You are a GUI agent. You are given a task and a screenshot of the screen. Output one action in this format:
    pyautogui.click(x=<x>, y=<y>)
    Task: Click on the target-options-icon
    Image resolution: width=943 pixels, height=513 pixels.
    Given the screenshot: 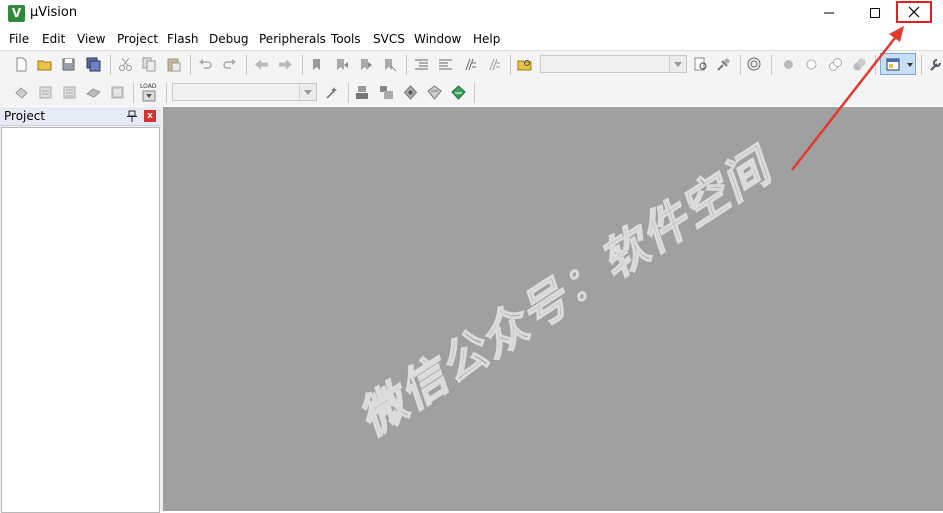 What is the action you would take?
    pyautogui.click(x=332, y=92)
    